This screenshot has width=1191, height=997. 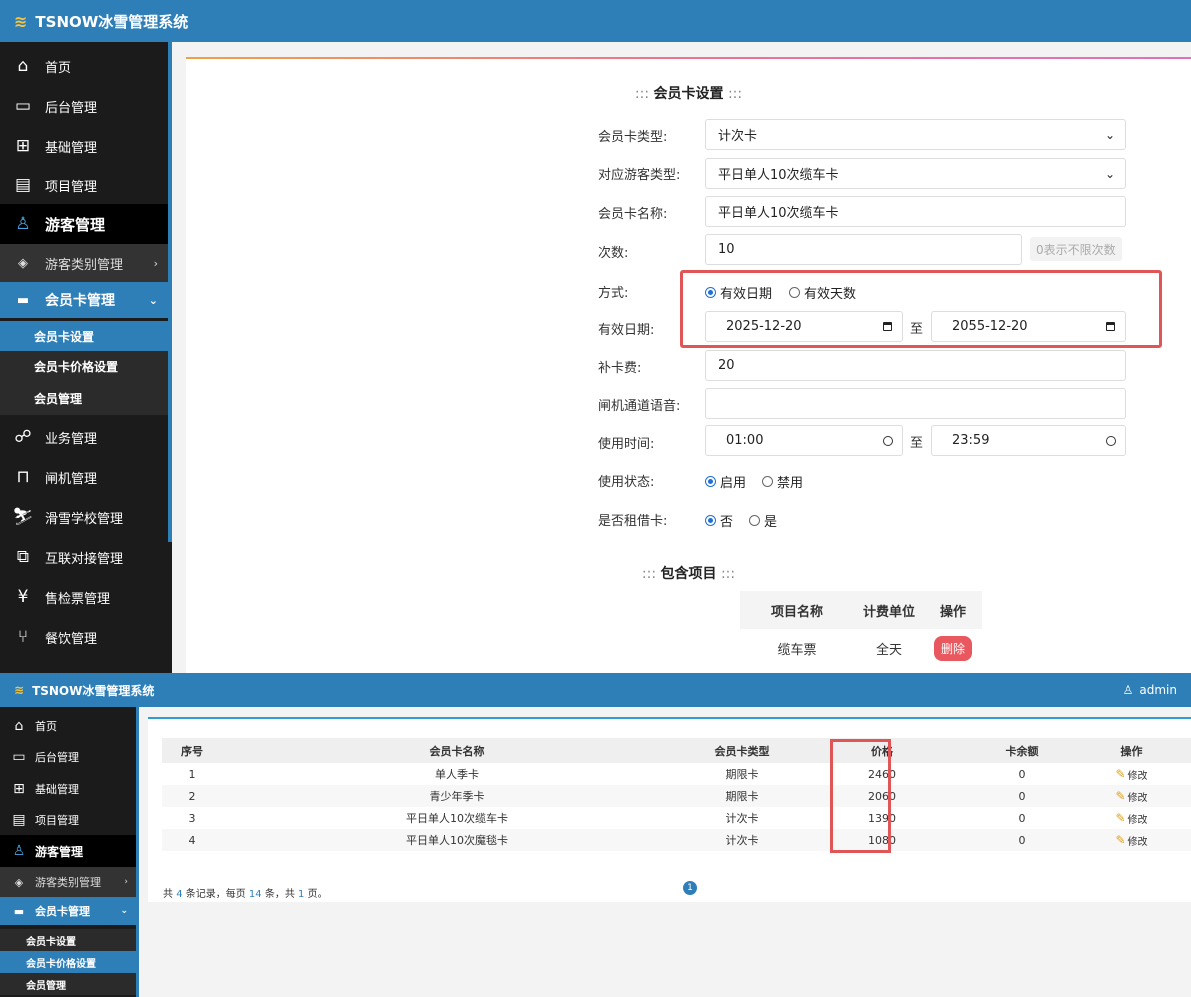 I want to click on project-name-cell: 缆车票, so click(x=797, y=650).